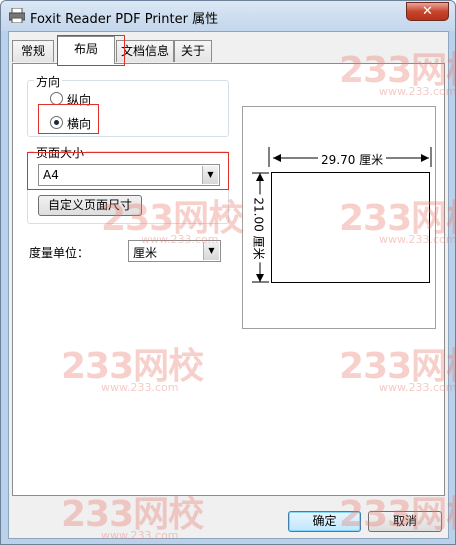 This screenshot has width=456, height=545. Describe the element at coordinates (59, 253) in the screenshot. I see `units-label: 度量单位：` at that location.